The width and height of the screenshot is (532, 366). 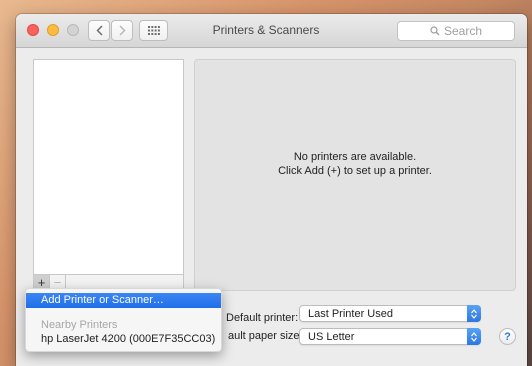 I want to click on search-icon, so click(x=435, y=31).